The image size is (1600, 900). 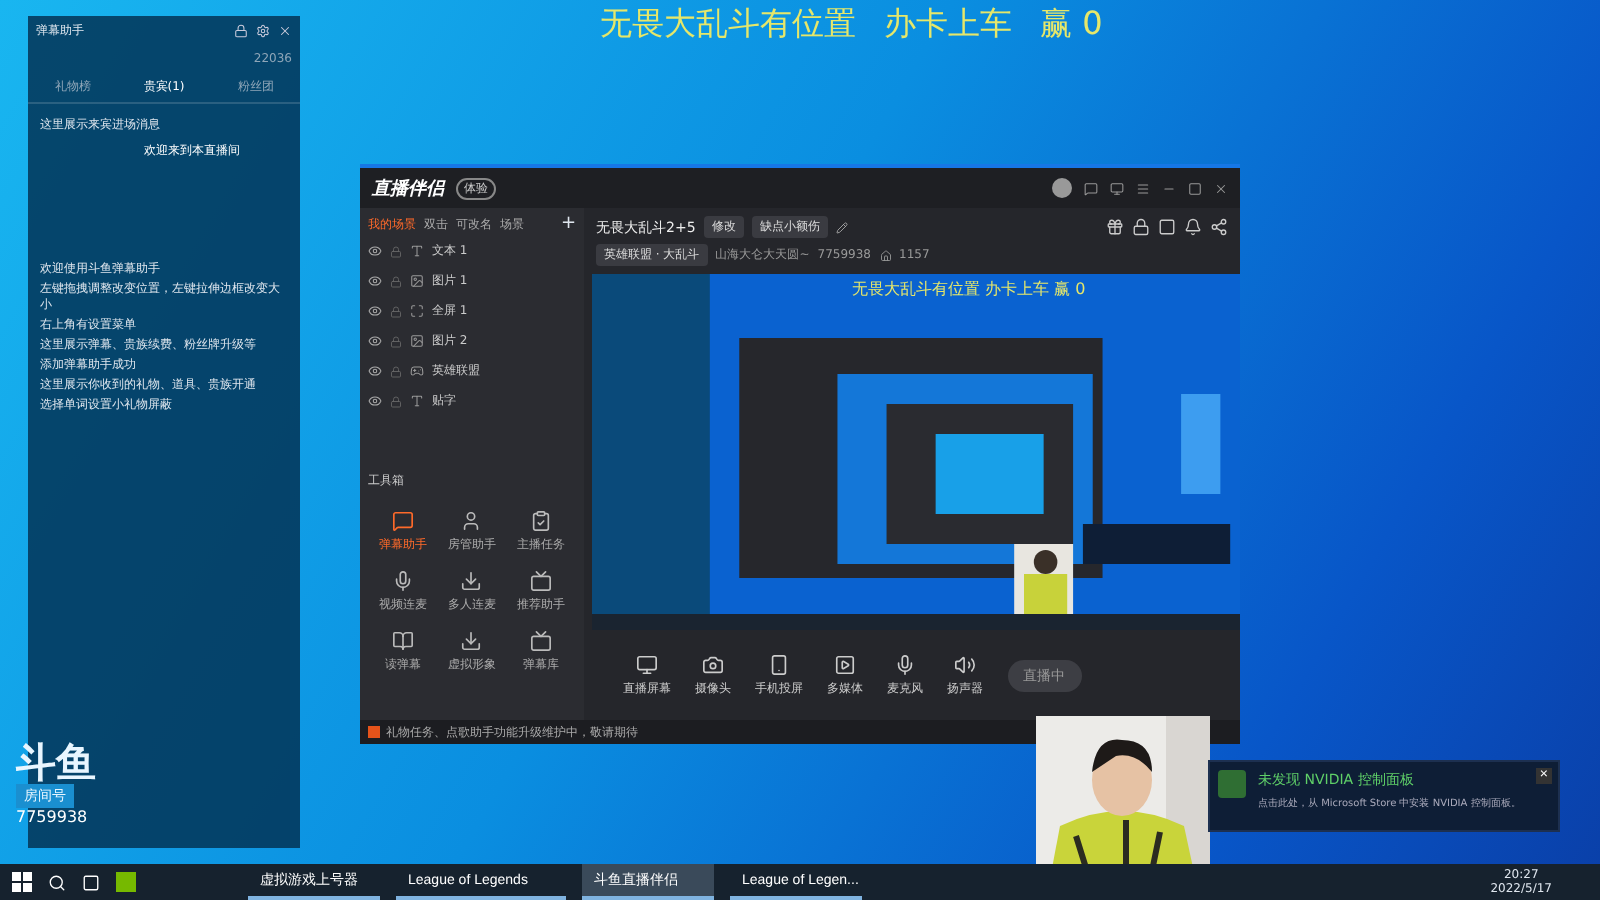 I want to click on share-icon, so click(x=1219, y=227).